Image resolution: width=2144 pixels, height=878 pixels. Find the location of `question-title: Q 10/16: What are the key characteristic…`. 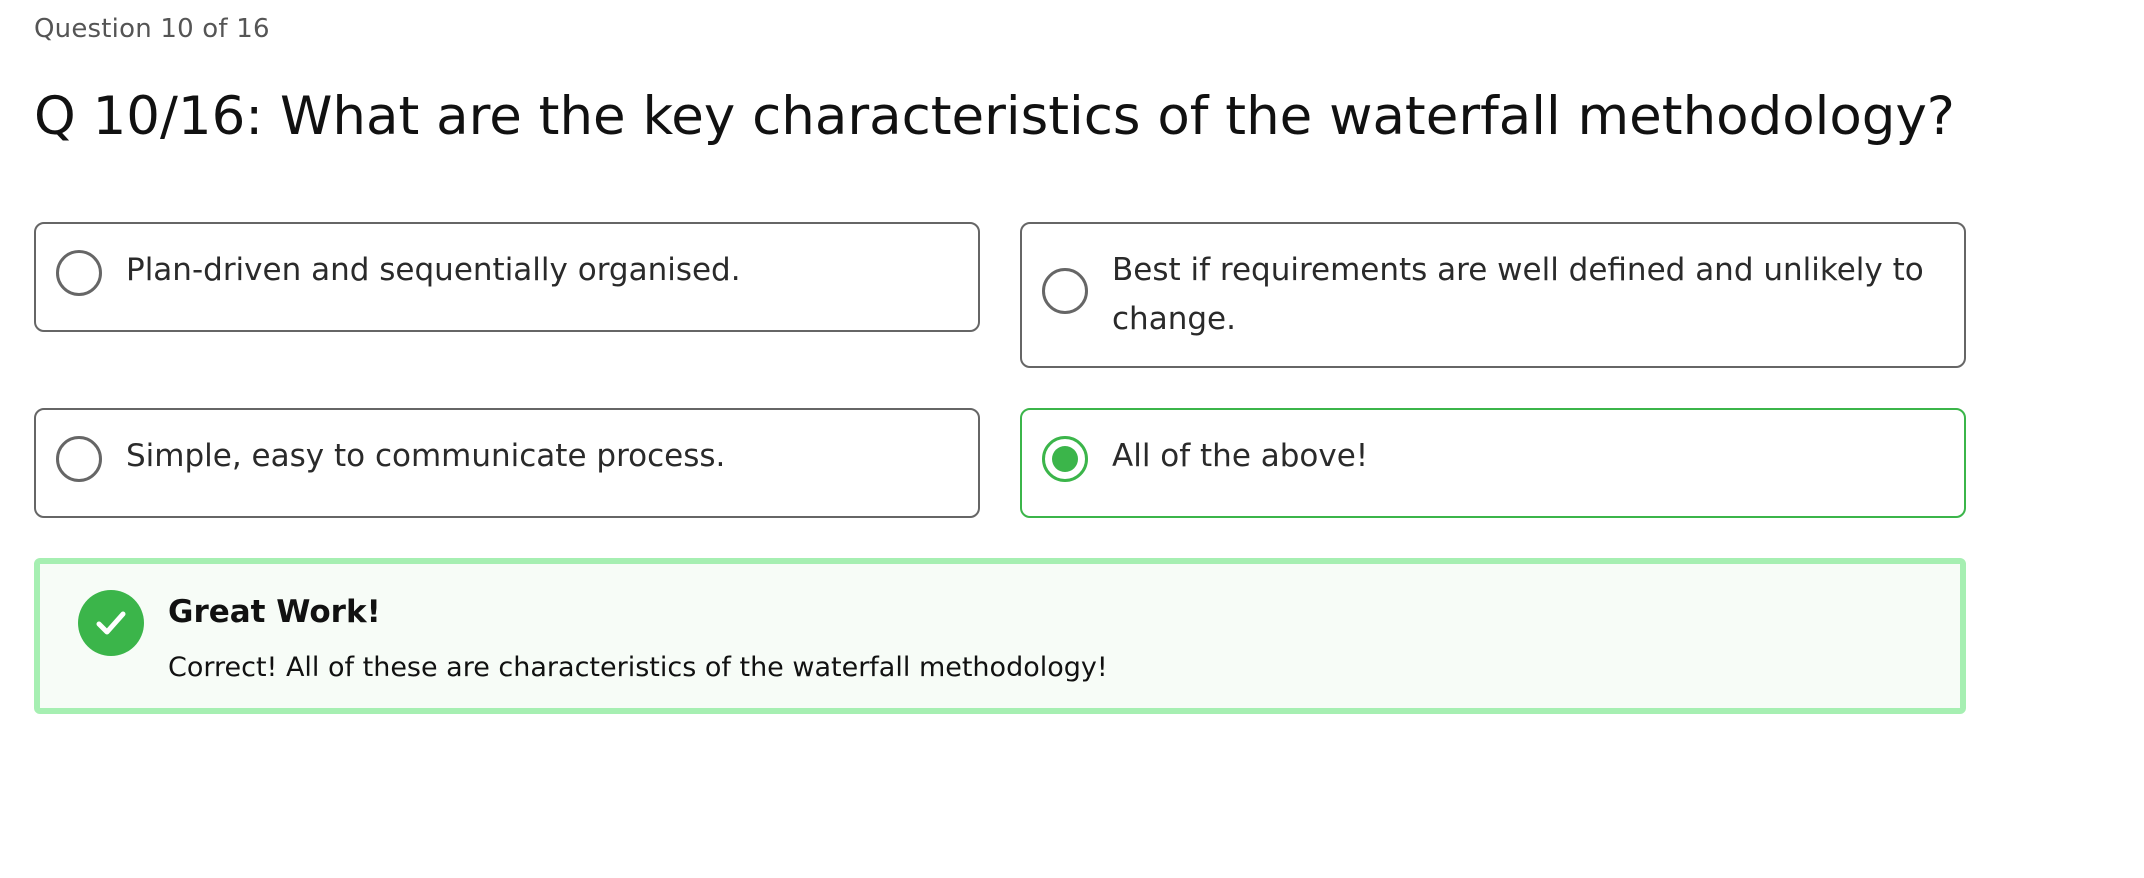

question-title: Q 10/16: What are the key characteristic… is located at coordinates (994, 116).